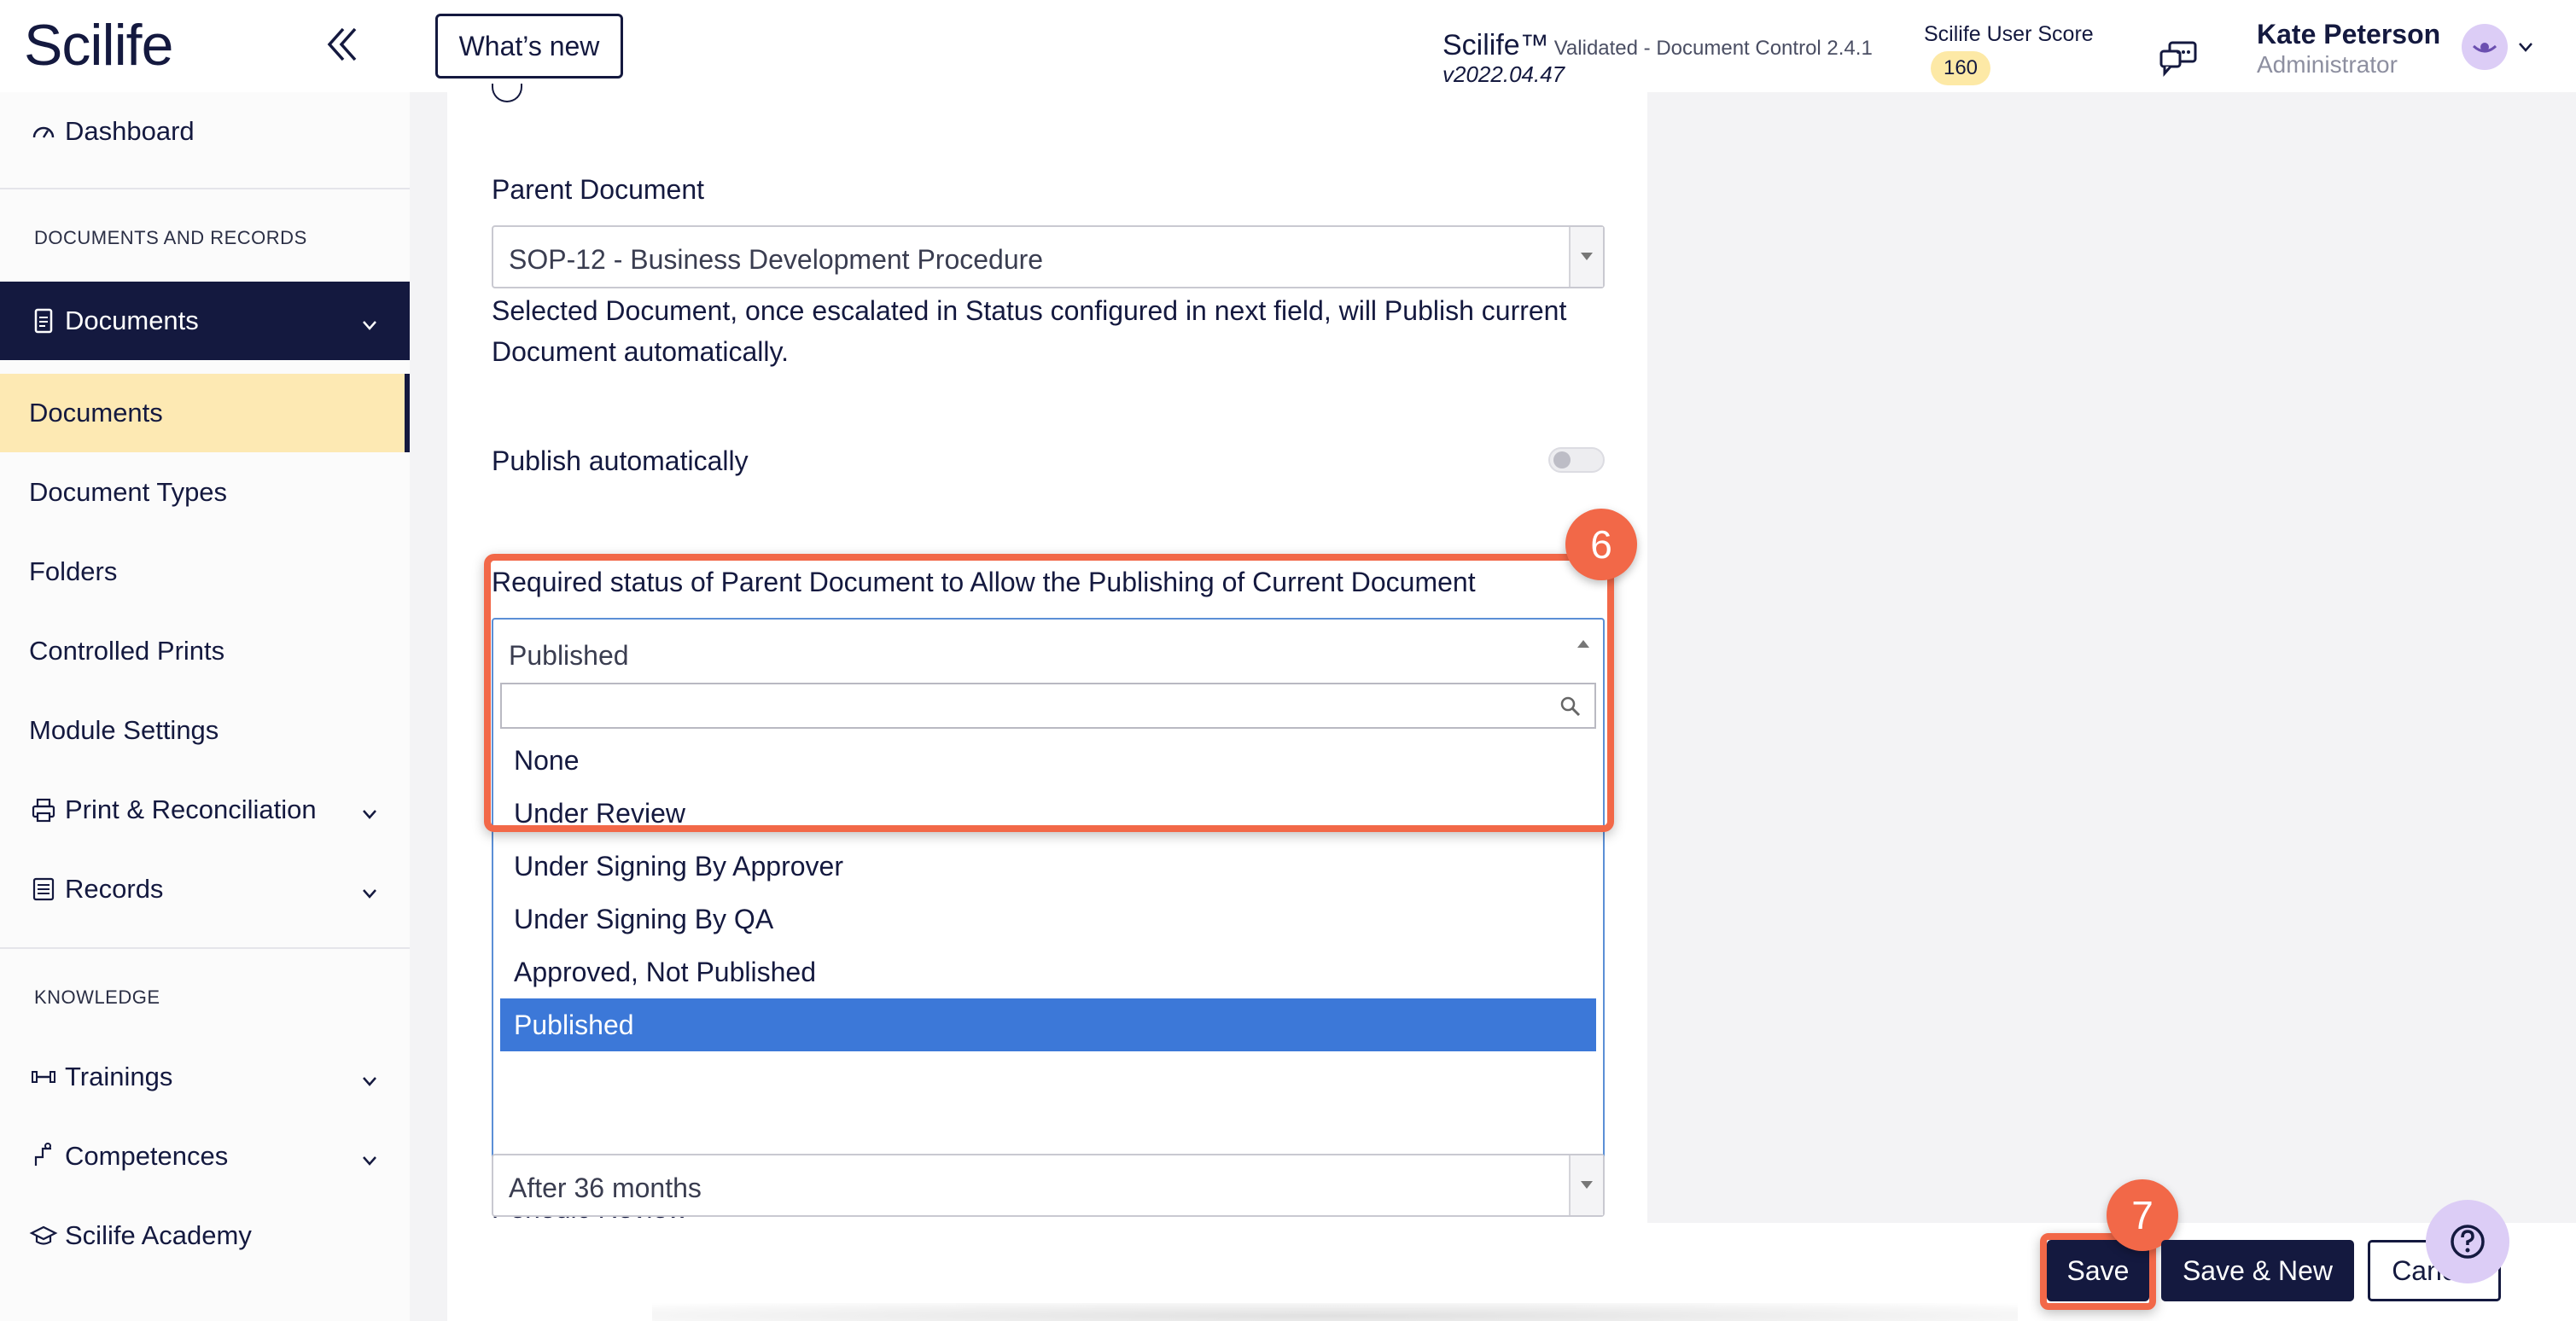 The image size is (2576, 1321). I want to click on dropdown-option: Under Signing By Approver, so click(1048, 866).